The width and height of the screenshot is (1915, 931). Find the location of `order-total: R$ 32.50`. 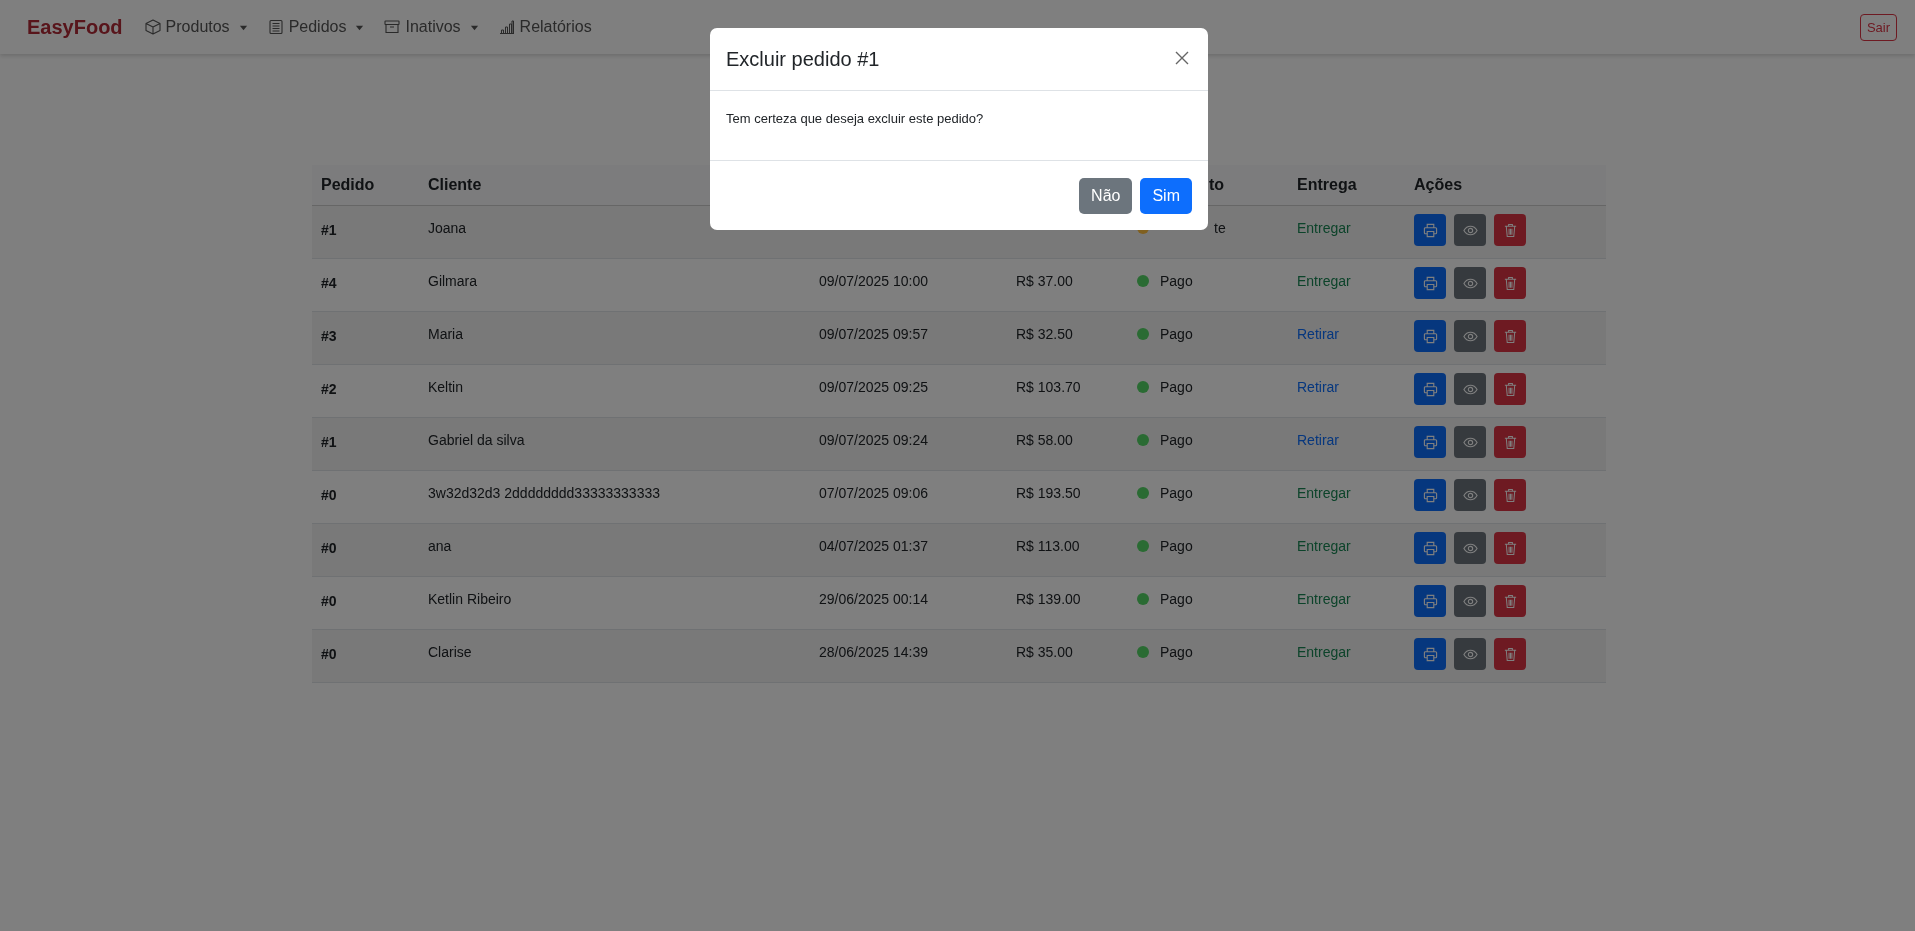

order-total: R$ 32.50 is located at coordinates (1067, 338).